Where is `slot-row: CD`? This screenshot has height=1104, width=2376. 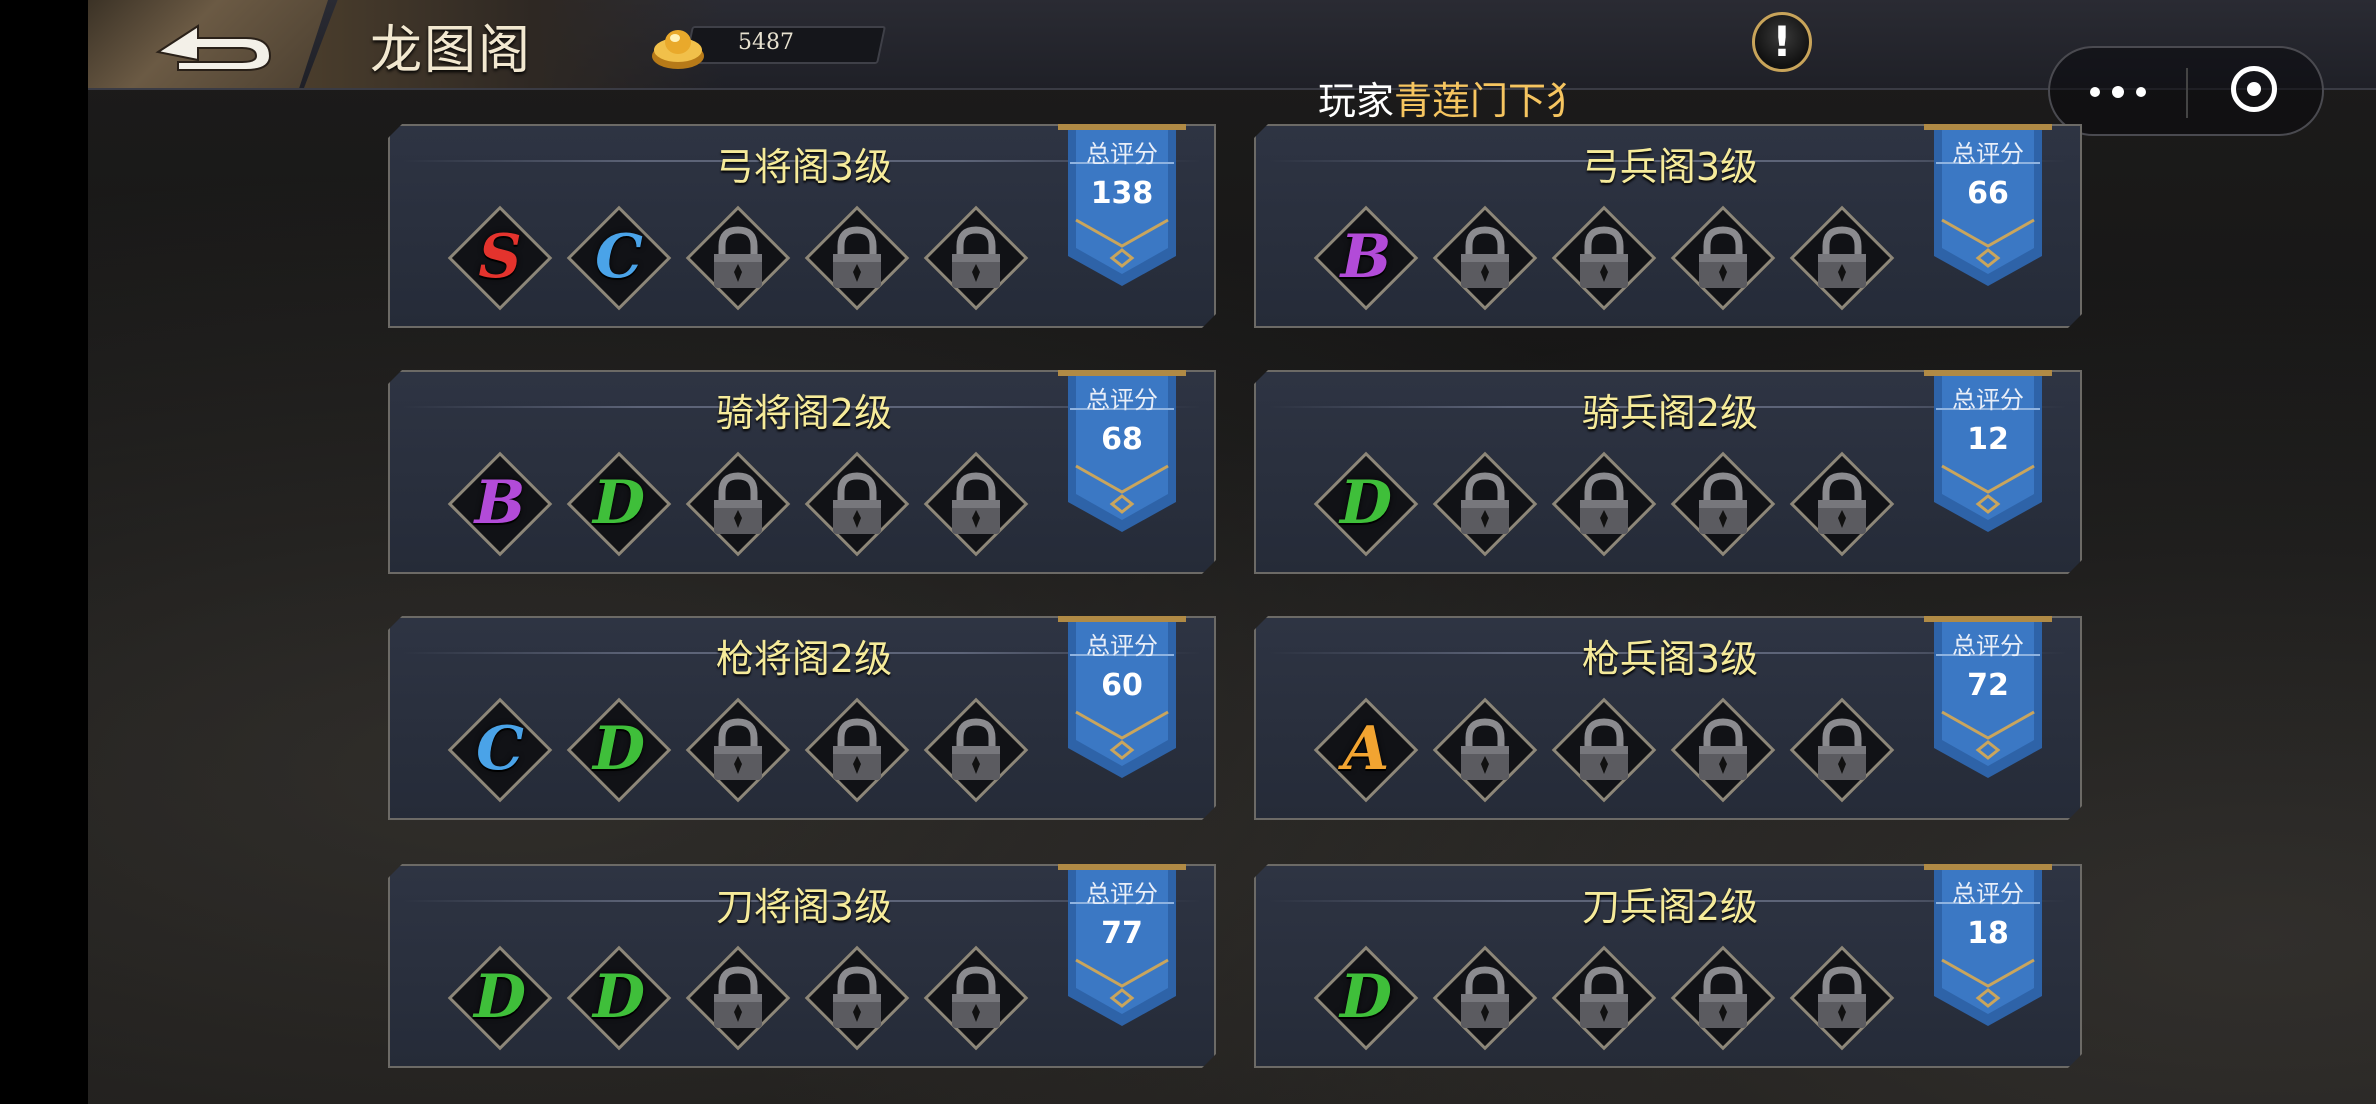 slot-row: CD is located at coordinates (756, 754).